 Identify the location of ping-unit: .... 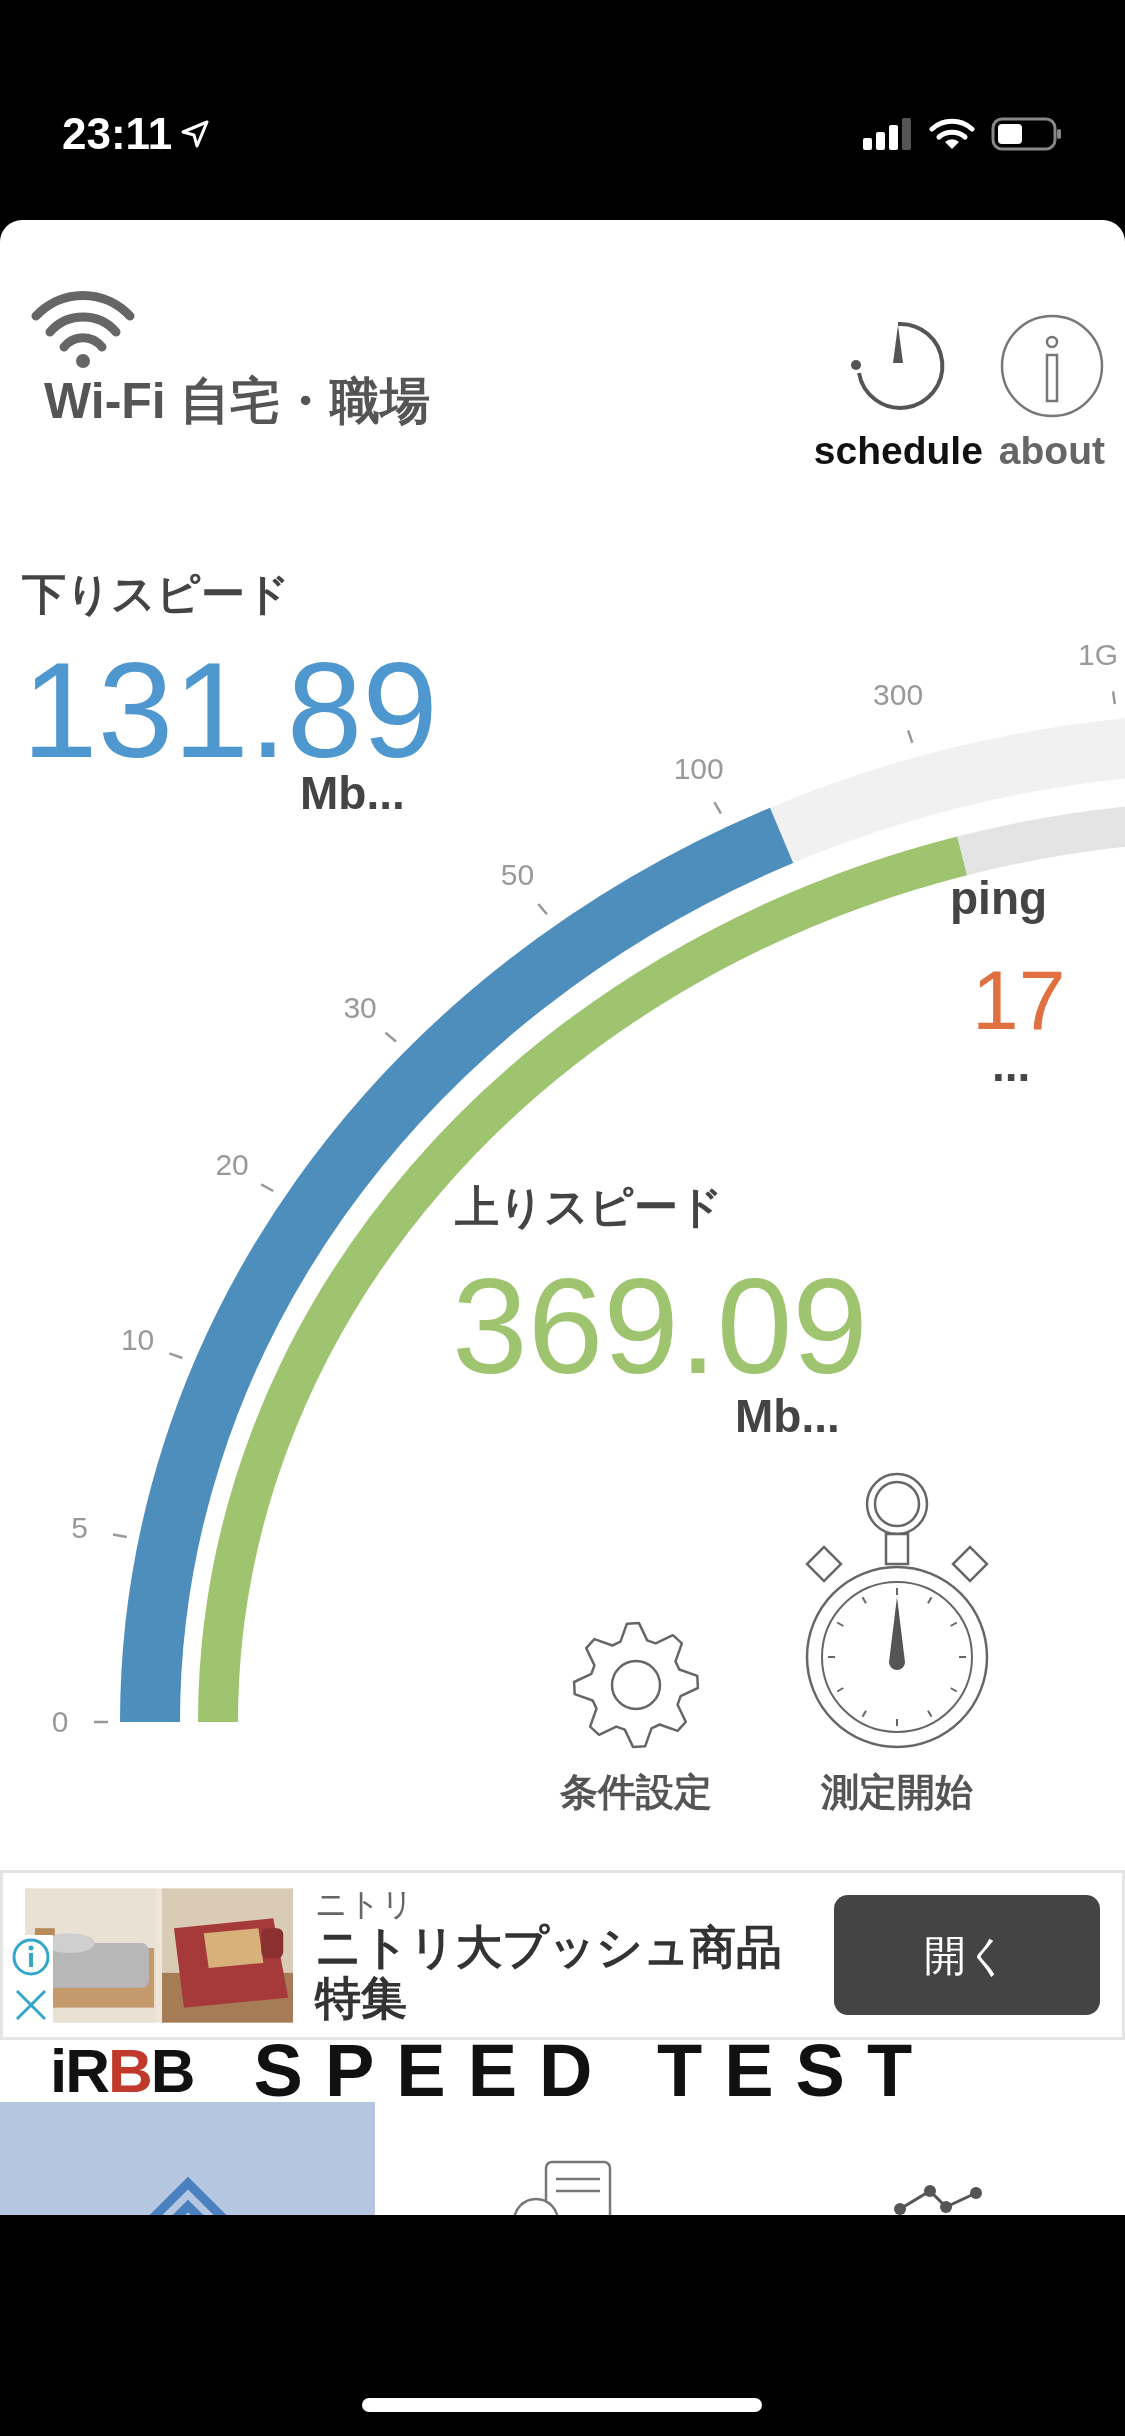
(1011, 1065).